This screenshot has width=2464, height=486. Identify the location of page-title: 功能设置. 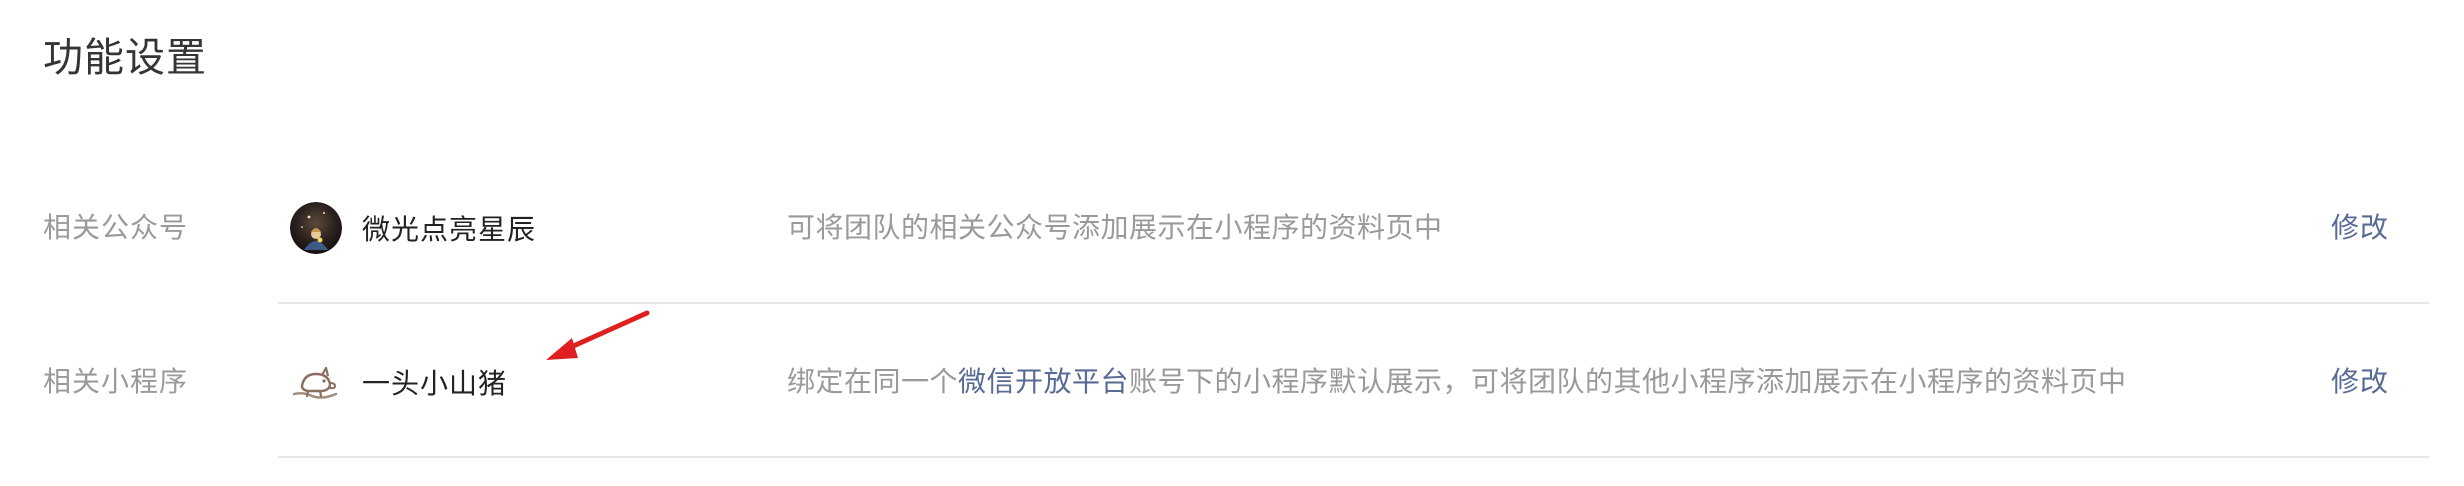
(125, 58).